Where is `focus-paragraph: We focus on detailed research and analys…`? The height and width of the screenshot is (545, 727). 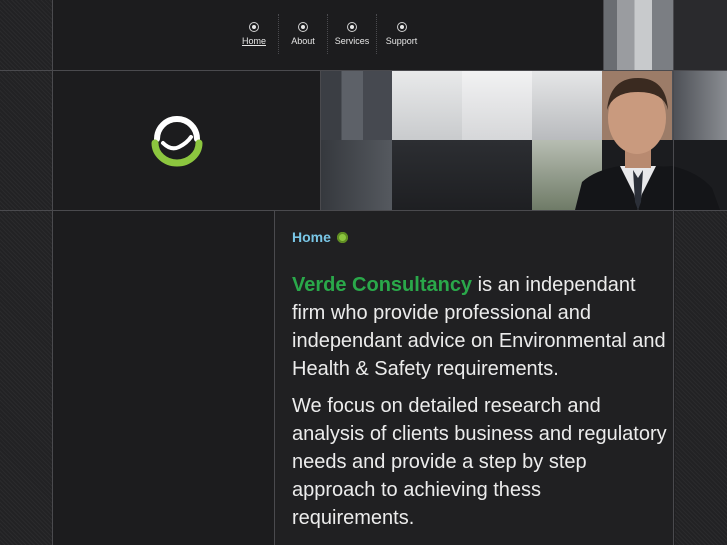 focus-paragraph: We focus on detailed research and analys… is located at coordinates (479, 462).